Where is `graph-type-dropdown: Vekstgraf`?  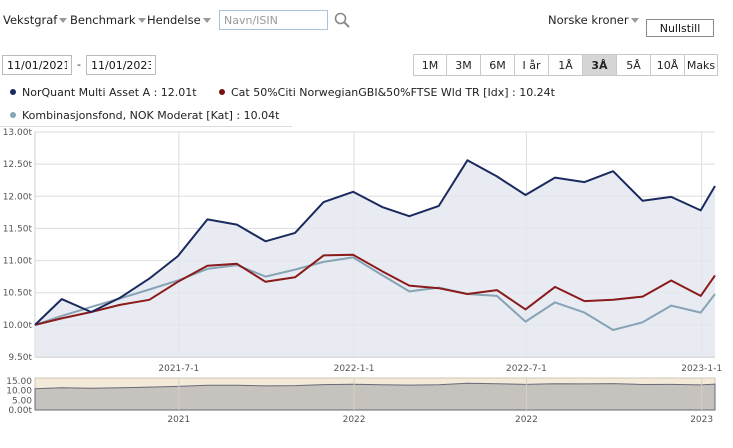 graph-type-dropdown: Vekstgraf is located at coordinates (35, 20).